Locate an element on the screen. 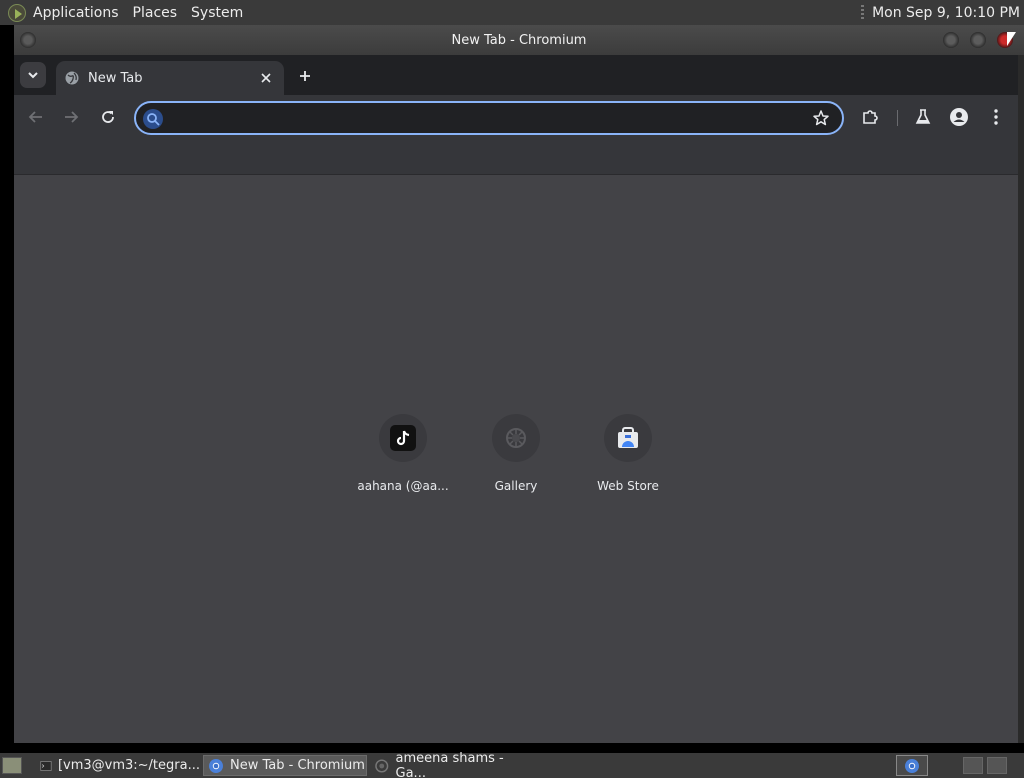 Image resolution: width=1024 pixels, height=778 pixels. window-titlebar: New Tab - Chromium is located at coordinates (519, 40).